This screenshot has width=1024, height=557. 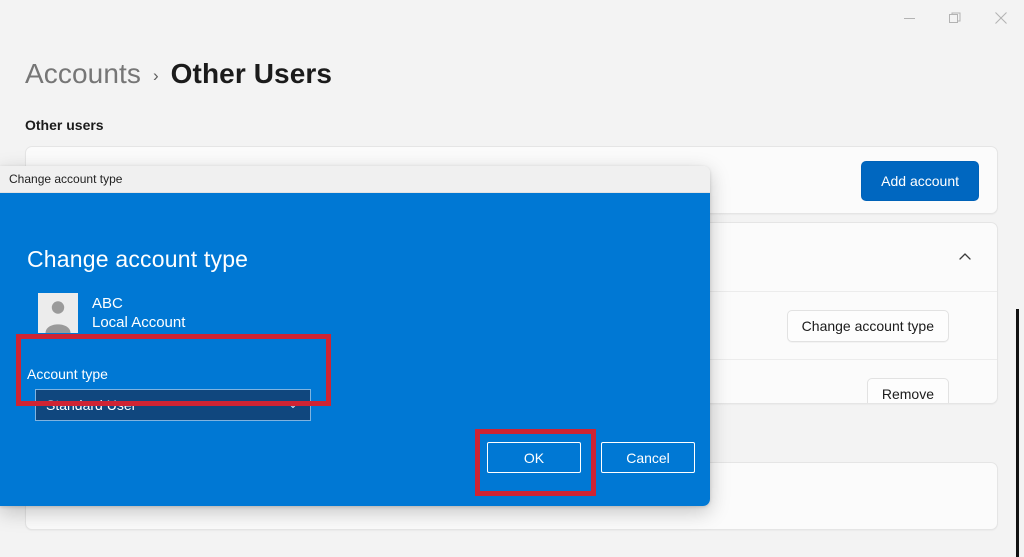 What do you see at coordinates (138, 259) in the screenshot?
I see `dialog-heading: Change account type` at bounding box center [138, 259].